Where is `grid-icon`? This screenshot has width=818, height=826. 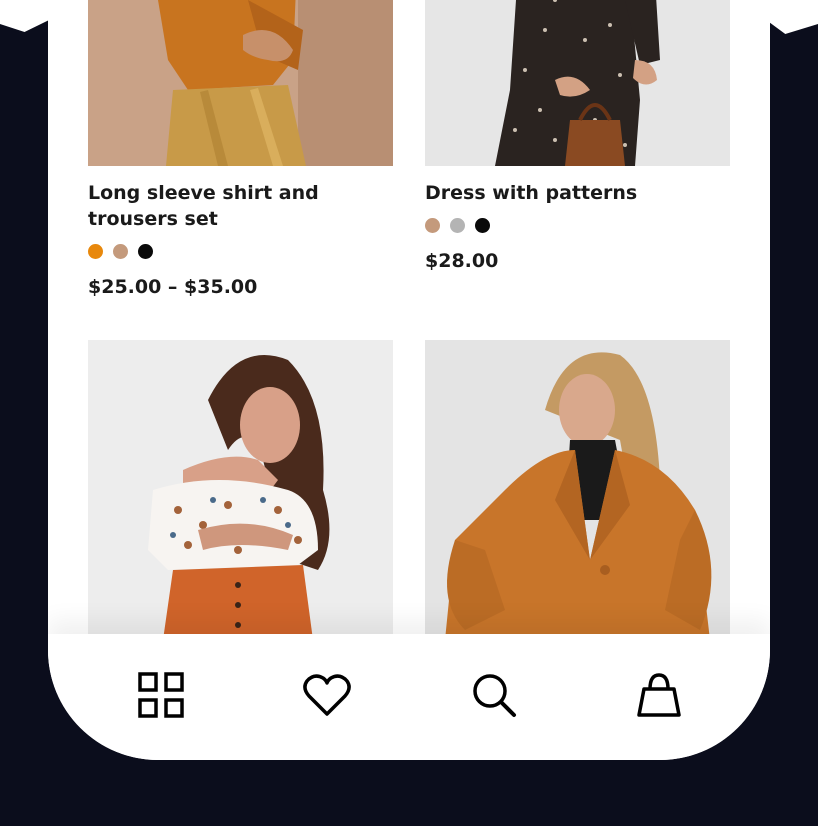
grid-icon is located at coordinates (161, 695).